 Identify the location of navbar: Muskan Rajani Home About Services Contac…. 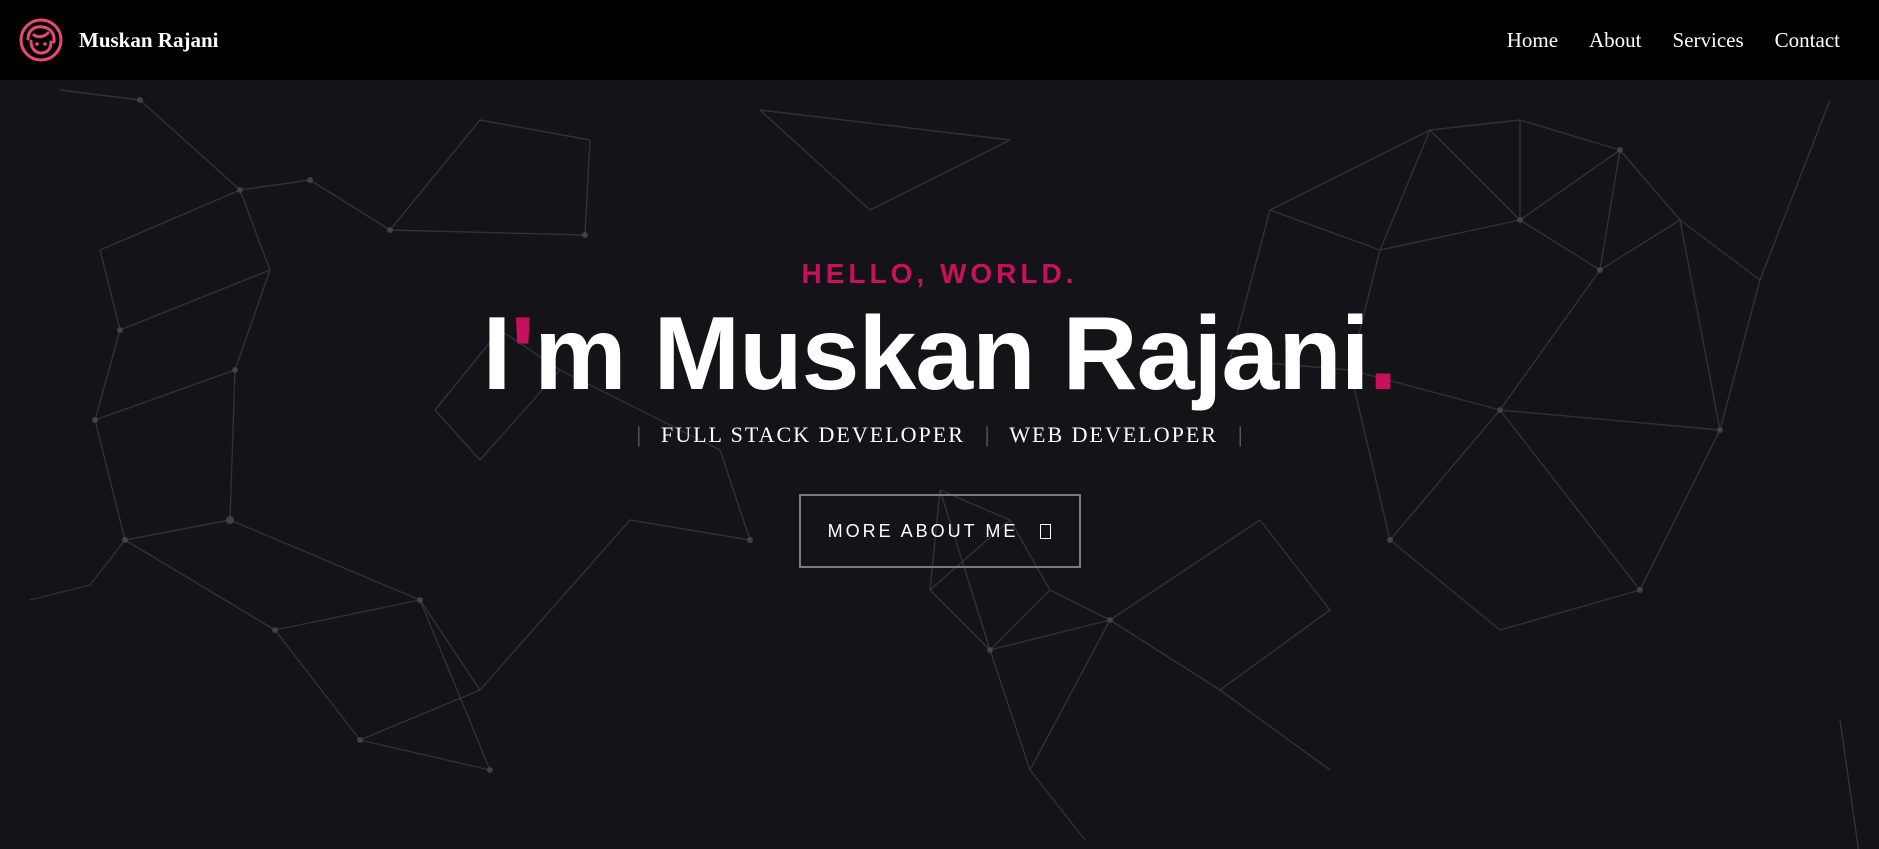
(939, 40).